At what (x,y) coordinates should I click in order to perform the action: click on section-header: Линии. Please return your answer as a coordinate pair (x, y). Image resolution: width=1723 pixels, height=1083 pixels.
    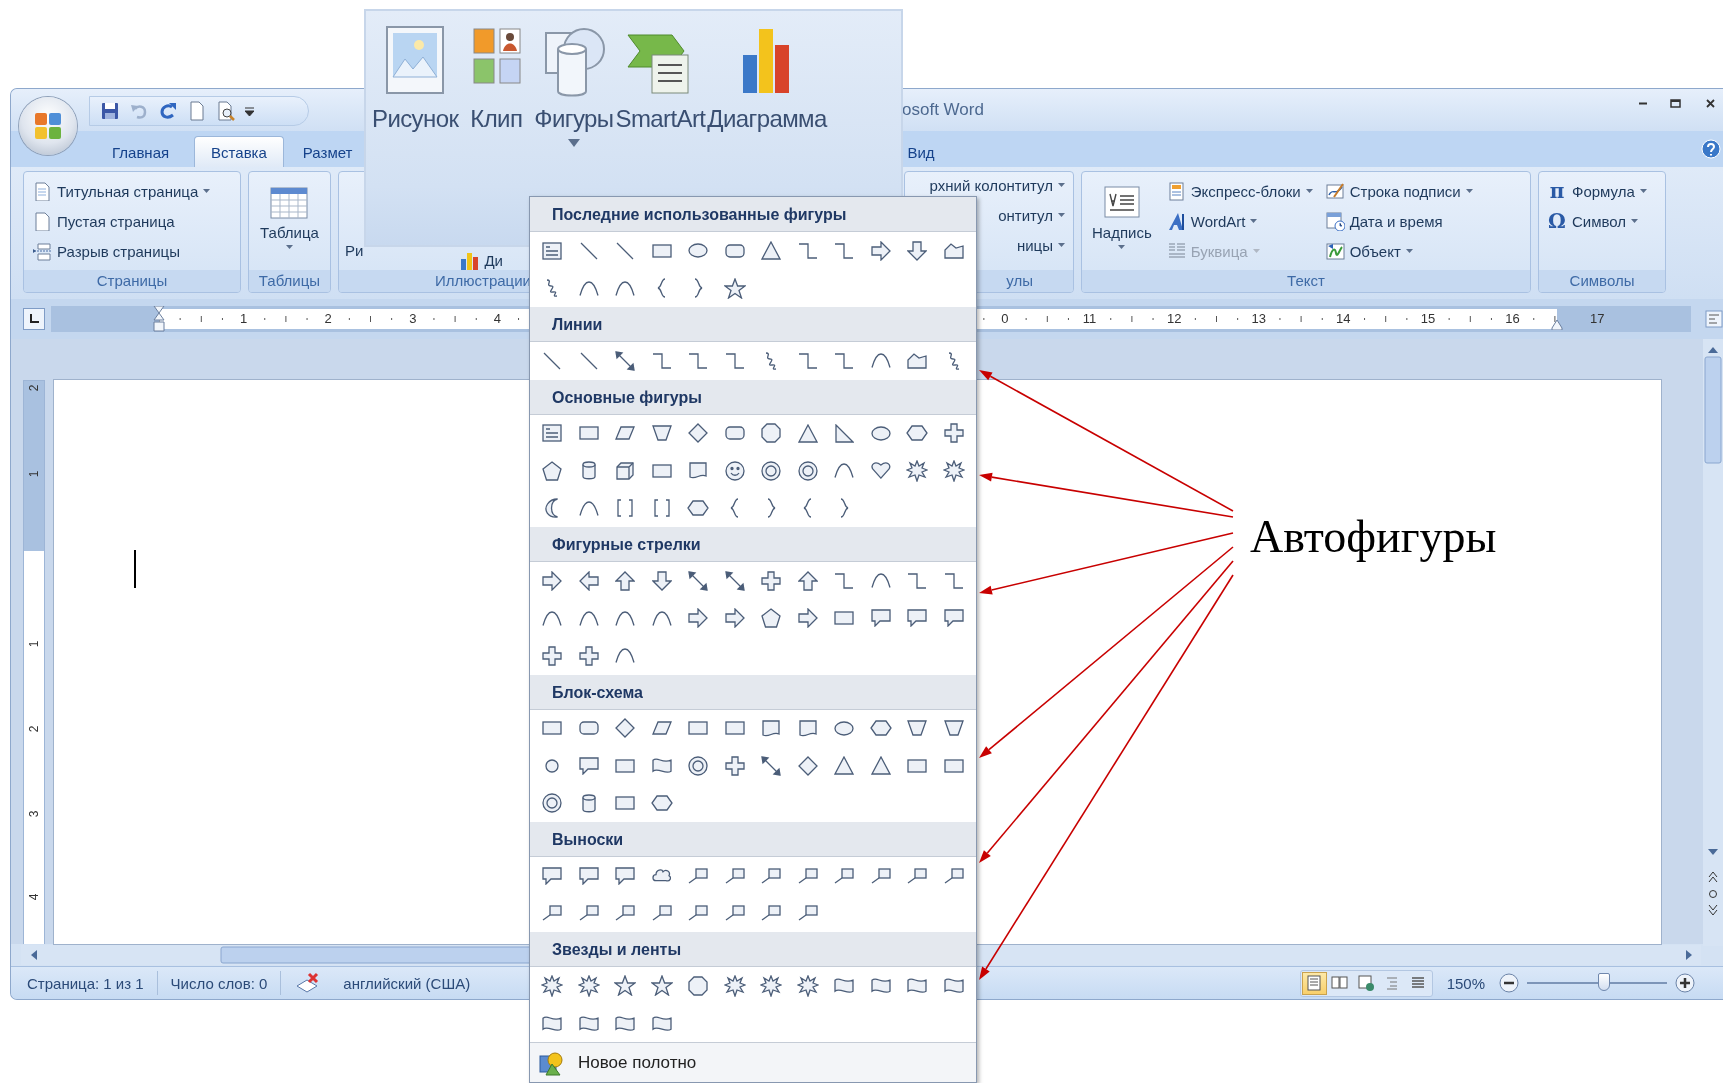
    Looking at the image, I should click on (753, 324).